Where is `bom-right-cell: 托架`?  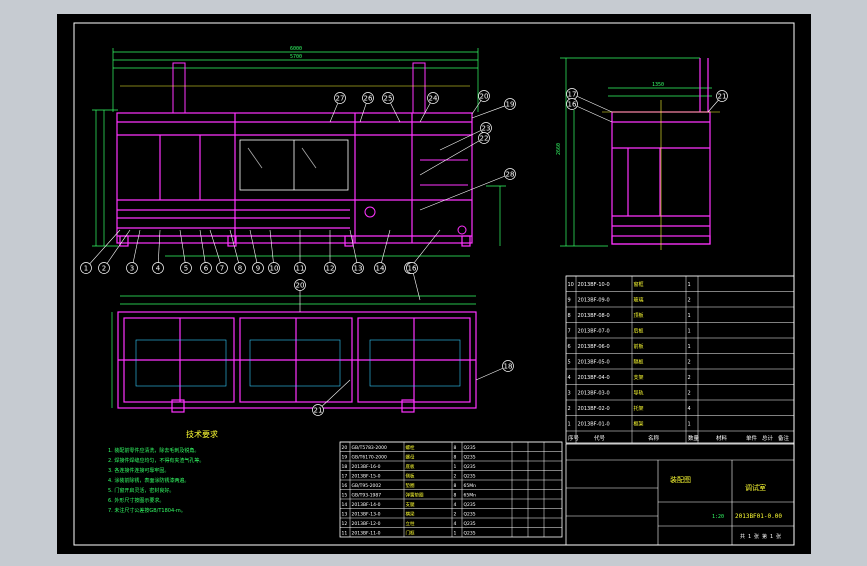 bom-right-cell: 托架 is located at coordinates (639, 408).